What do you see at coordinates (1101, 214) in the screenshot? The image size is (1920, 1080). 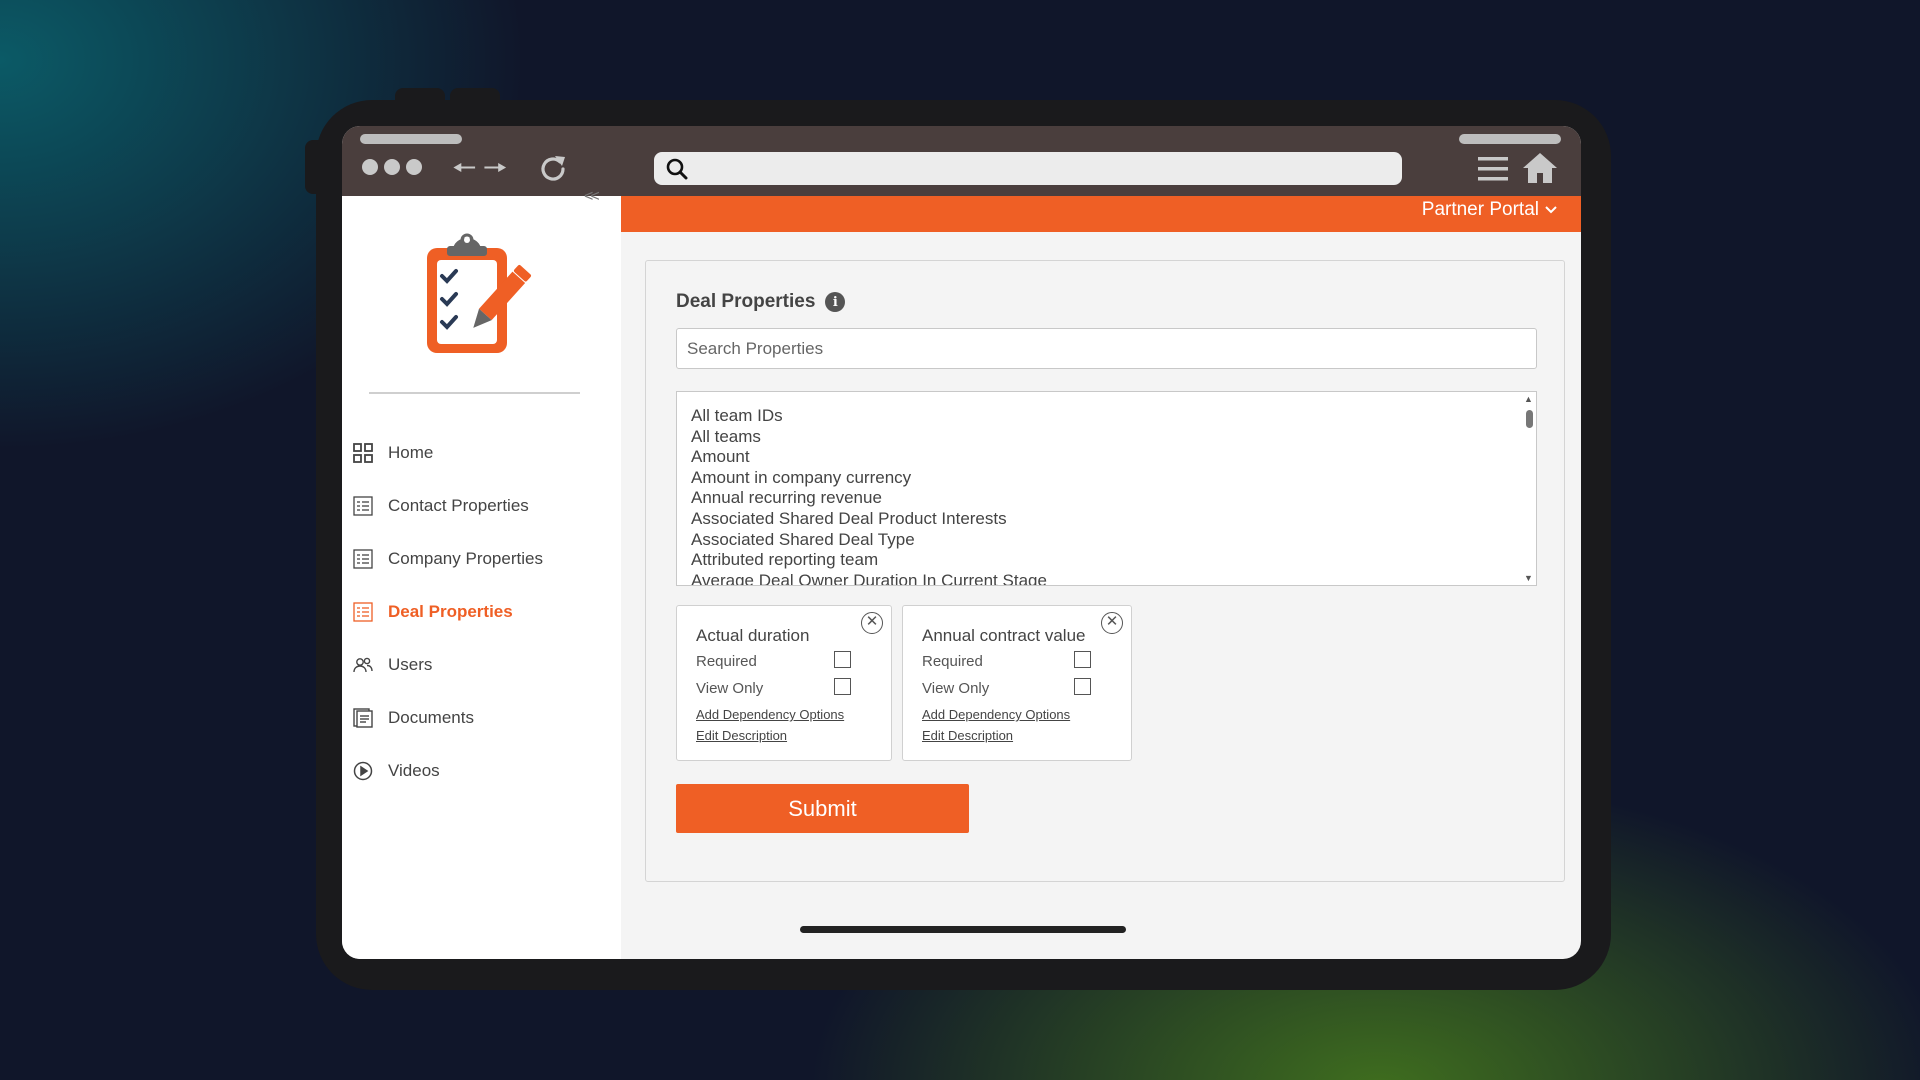 I see `top-bar: Partner Portal` at bounding box center [1101, 214].